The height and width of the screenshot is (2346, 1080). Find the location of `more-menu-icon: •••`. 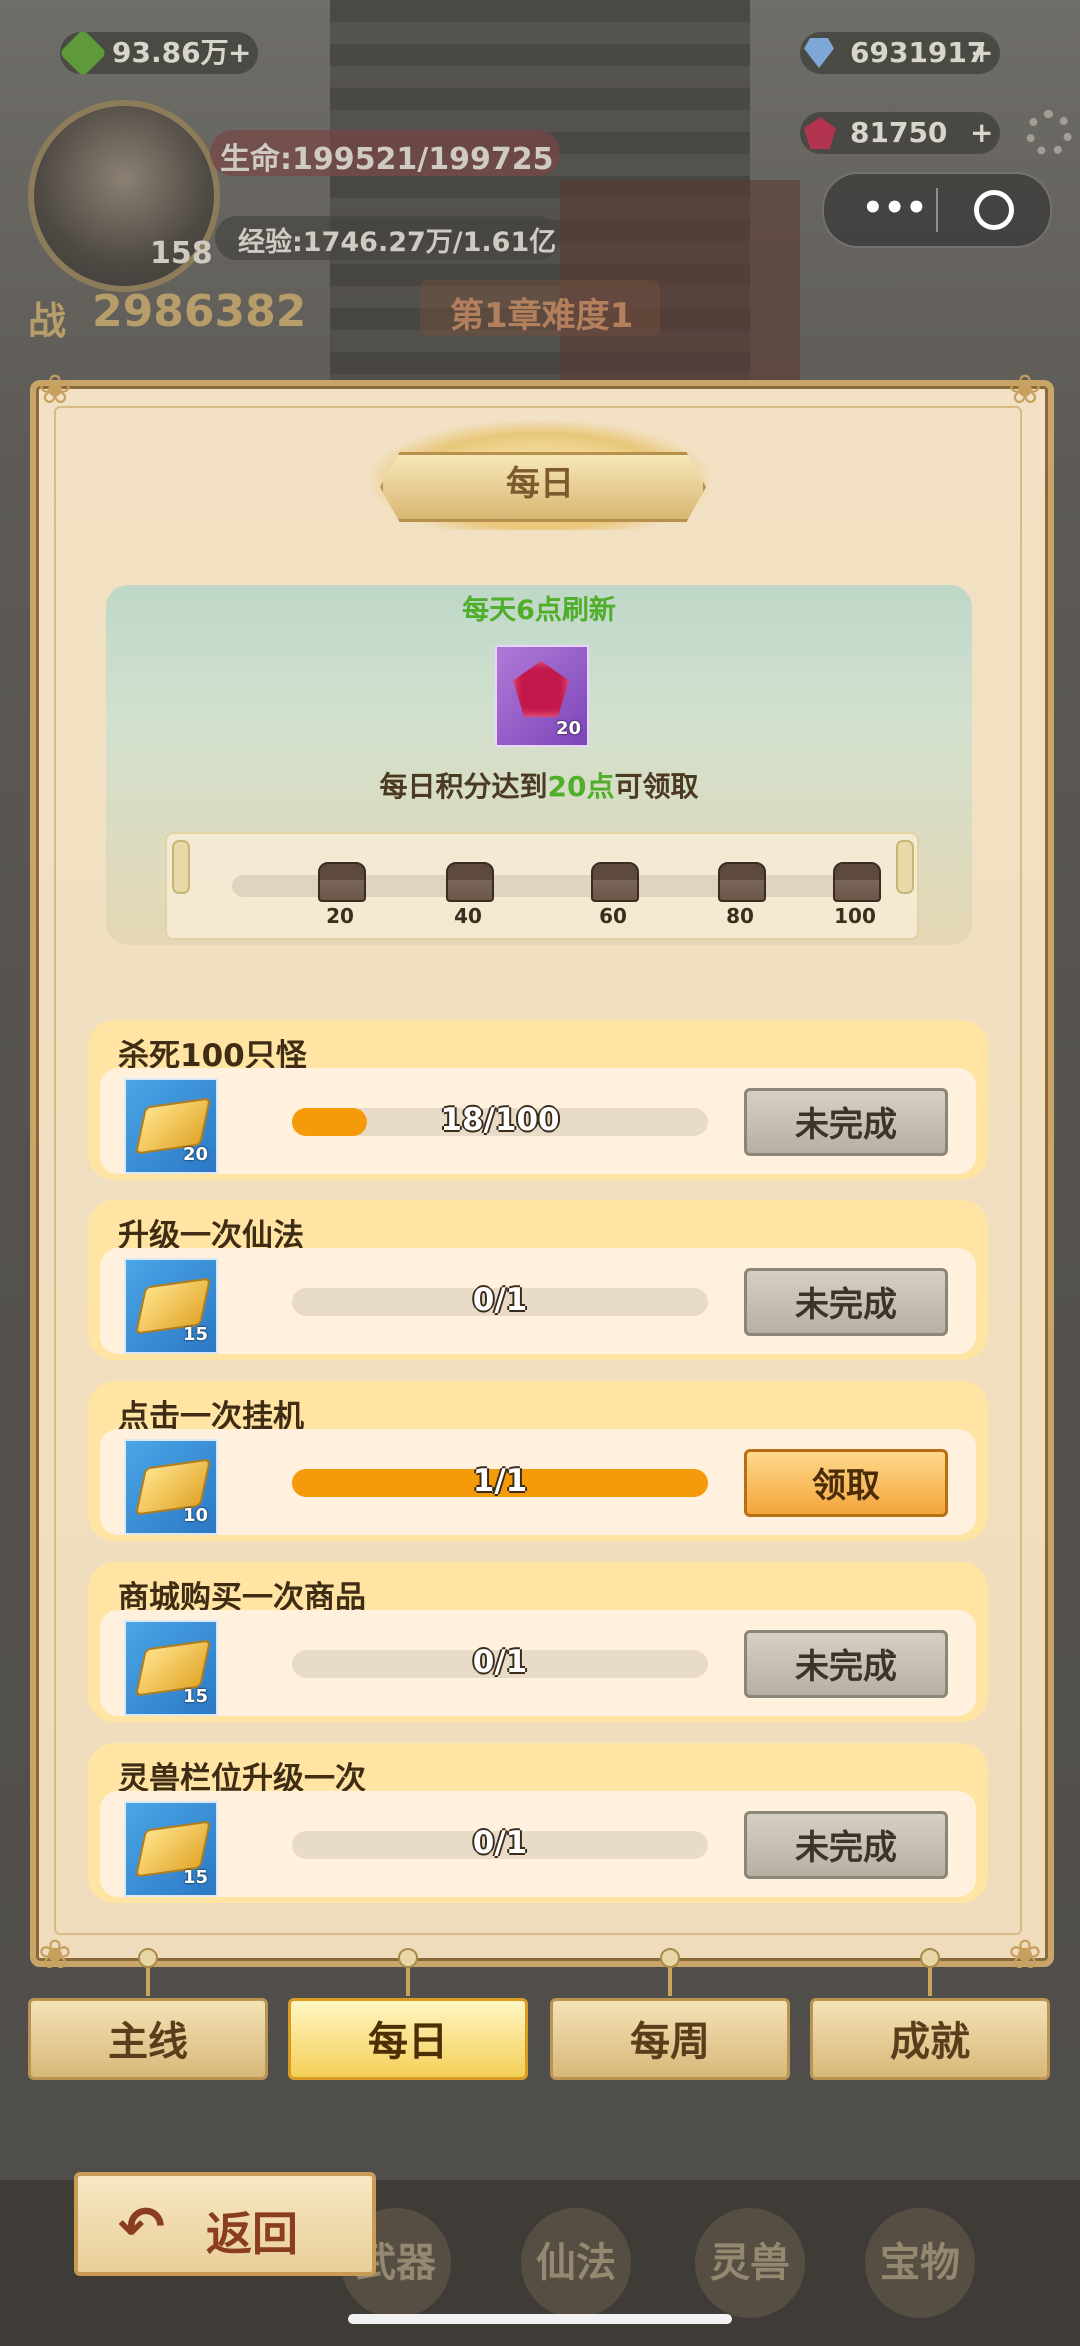

more-menu-icon: ••• is located at coordinates (894, 208).